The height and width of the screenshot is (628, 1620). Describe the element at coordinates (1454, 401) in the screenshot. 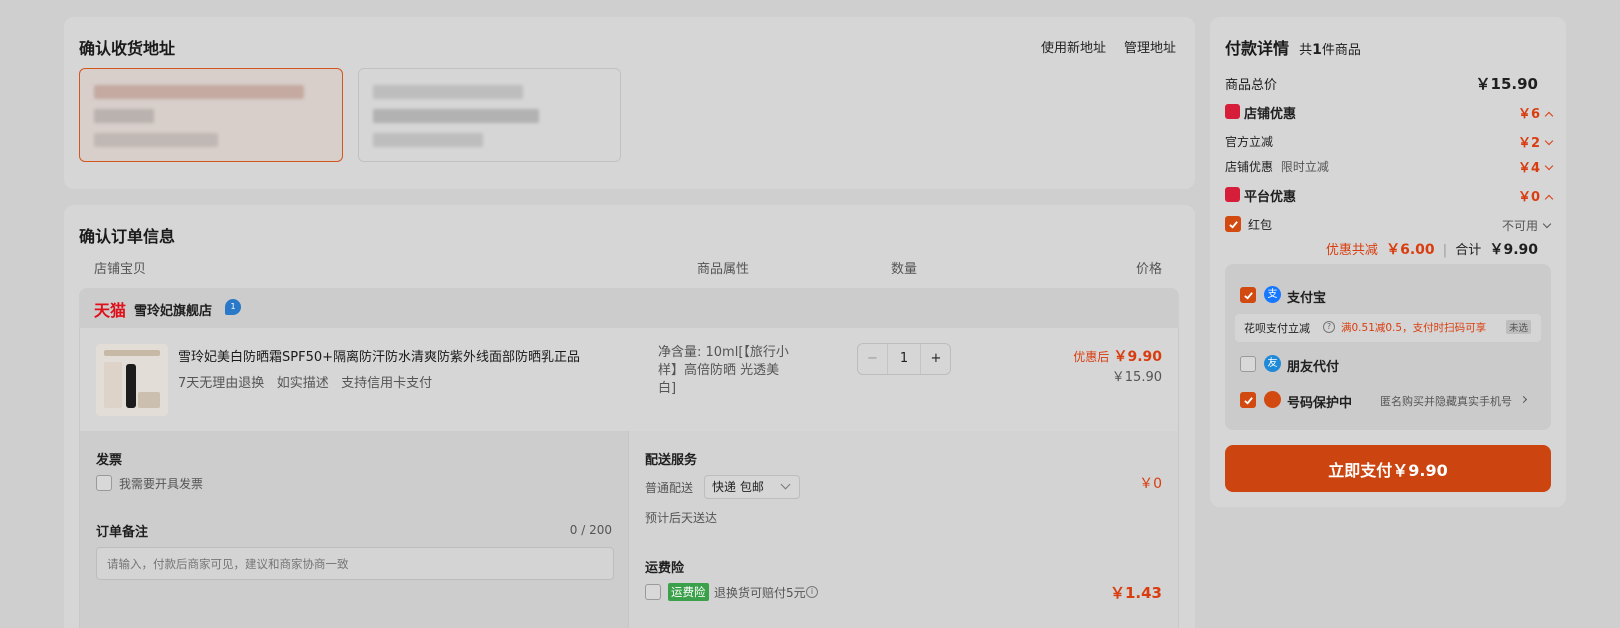

I see `number-protect-desc: 匿名购买并隐藏真实手机号` at that location.